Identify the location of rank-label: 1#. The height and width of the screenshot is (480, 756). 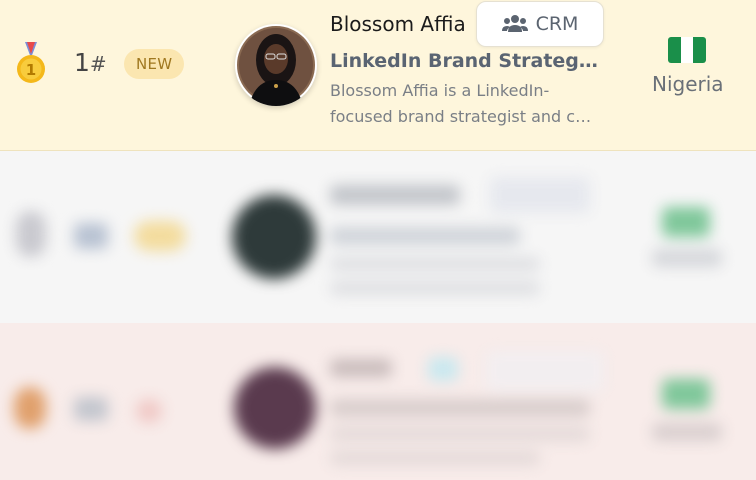
(90, 62).